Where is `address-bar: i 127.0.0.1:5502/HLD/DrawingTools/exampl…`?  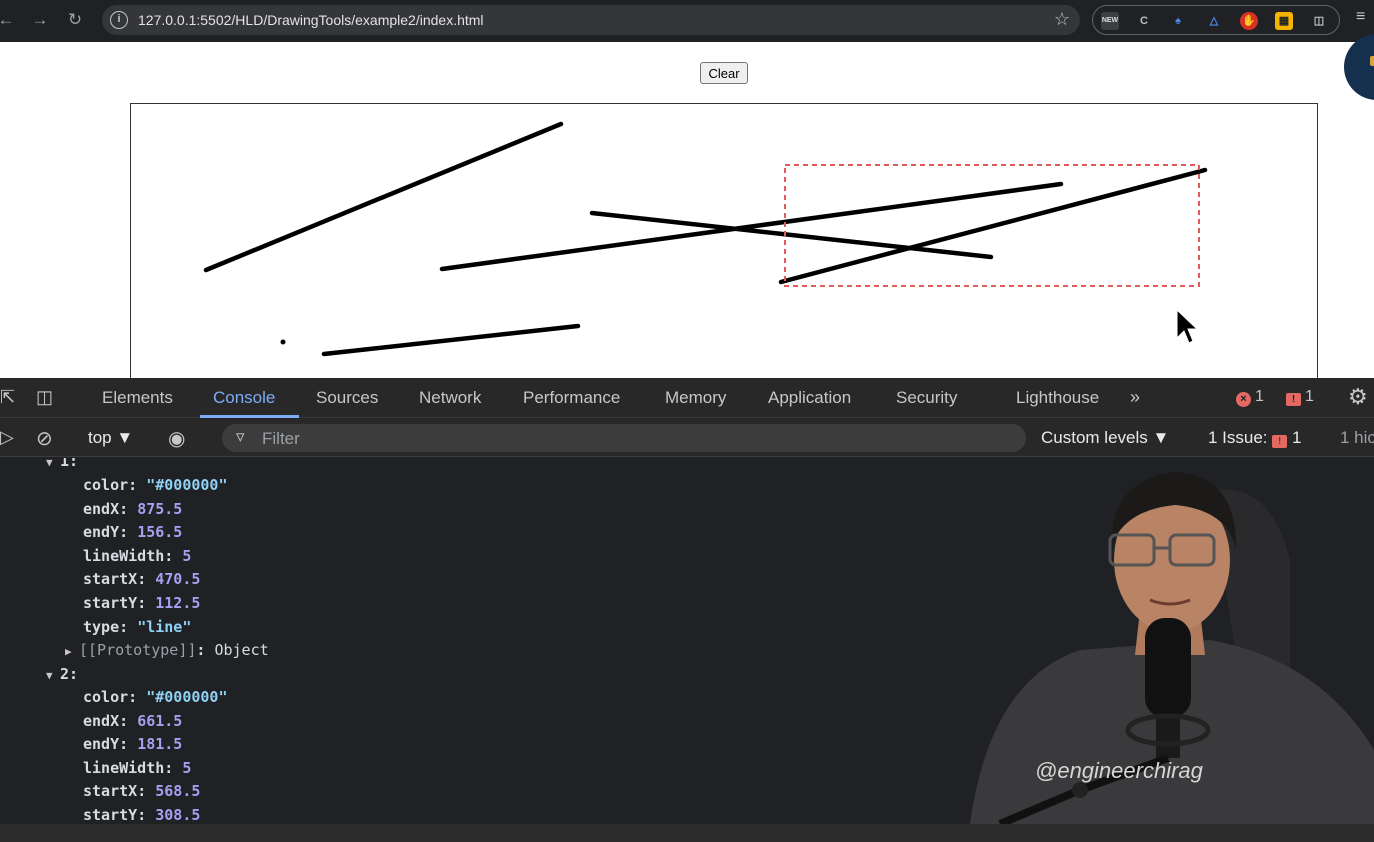
address-bar: i 127.0.0.1:5502/HLD/DrawingTools/exampl… is located at coordinates (591, 20).